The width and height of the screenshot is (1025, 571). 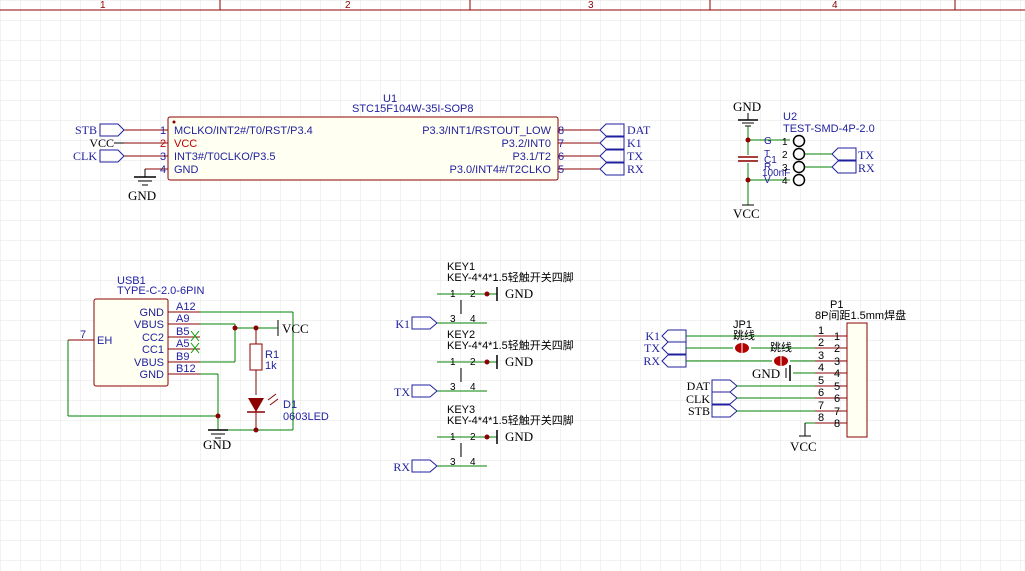 I want to click on key1-pin-4: 4, so click(x=473, y=319).